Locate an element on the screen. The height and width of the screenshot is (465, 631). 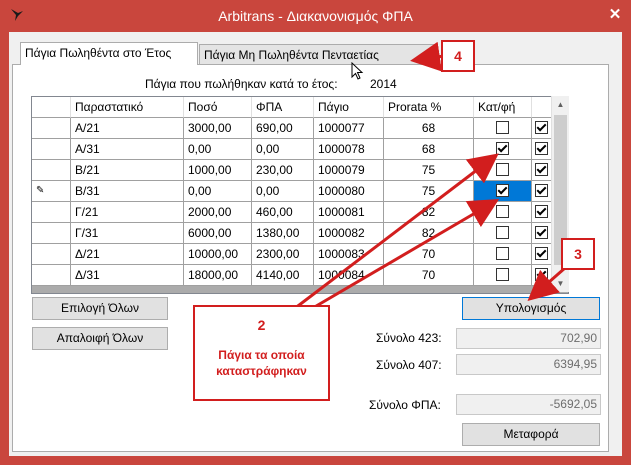
cell-asset: 1000078 is located at coordinates (349, 149).